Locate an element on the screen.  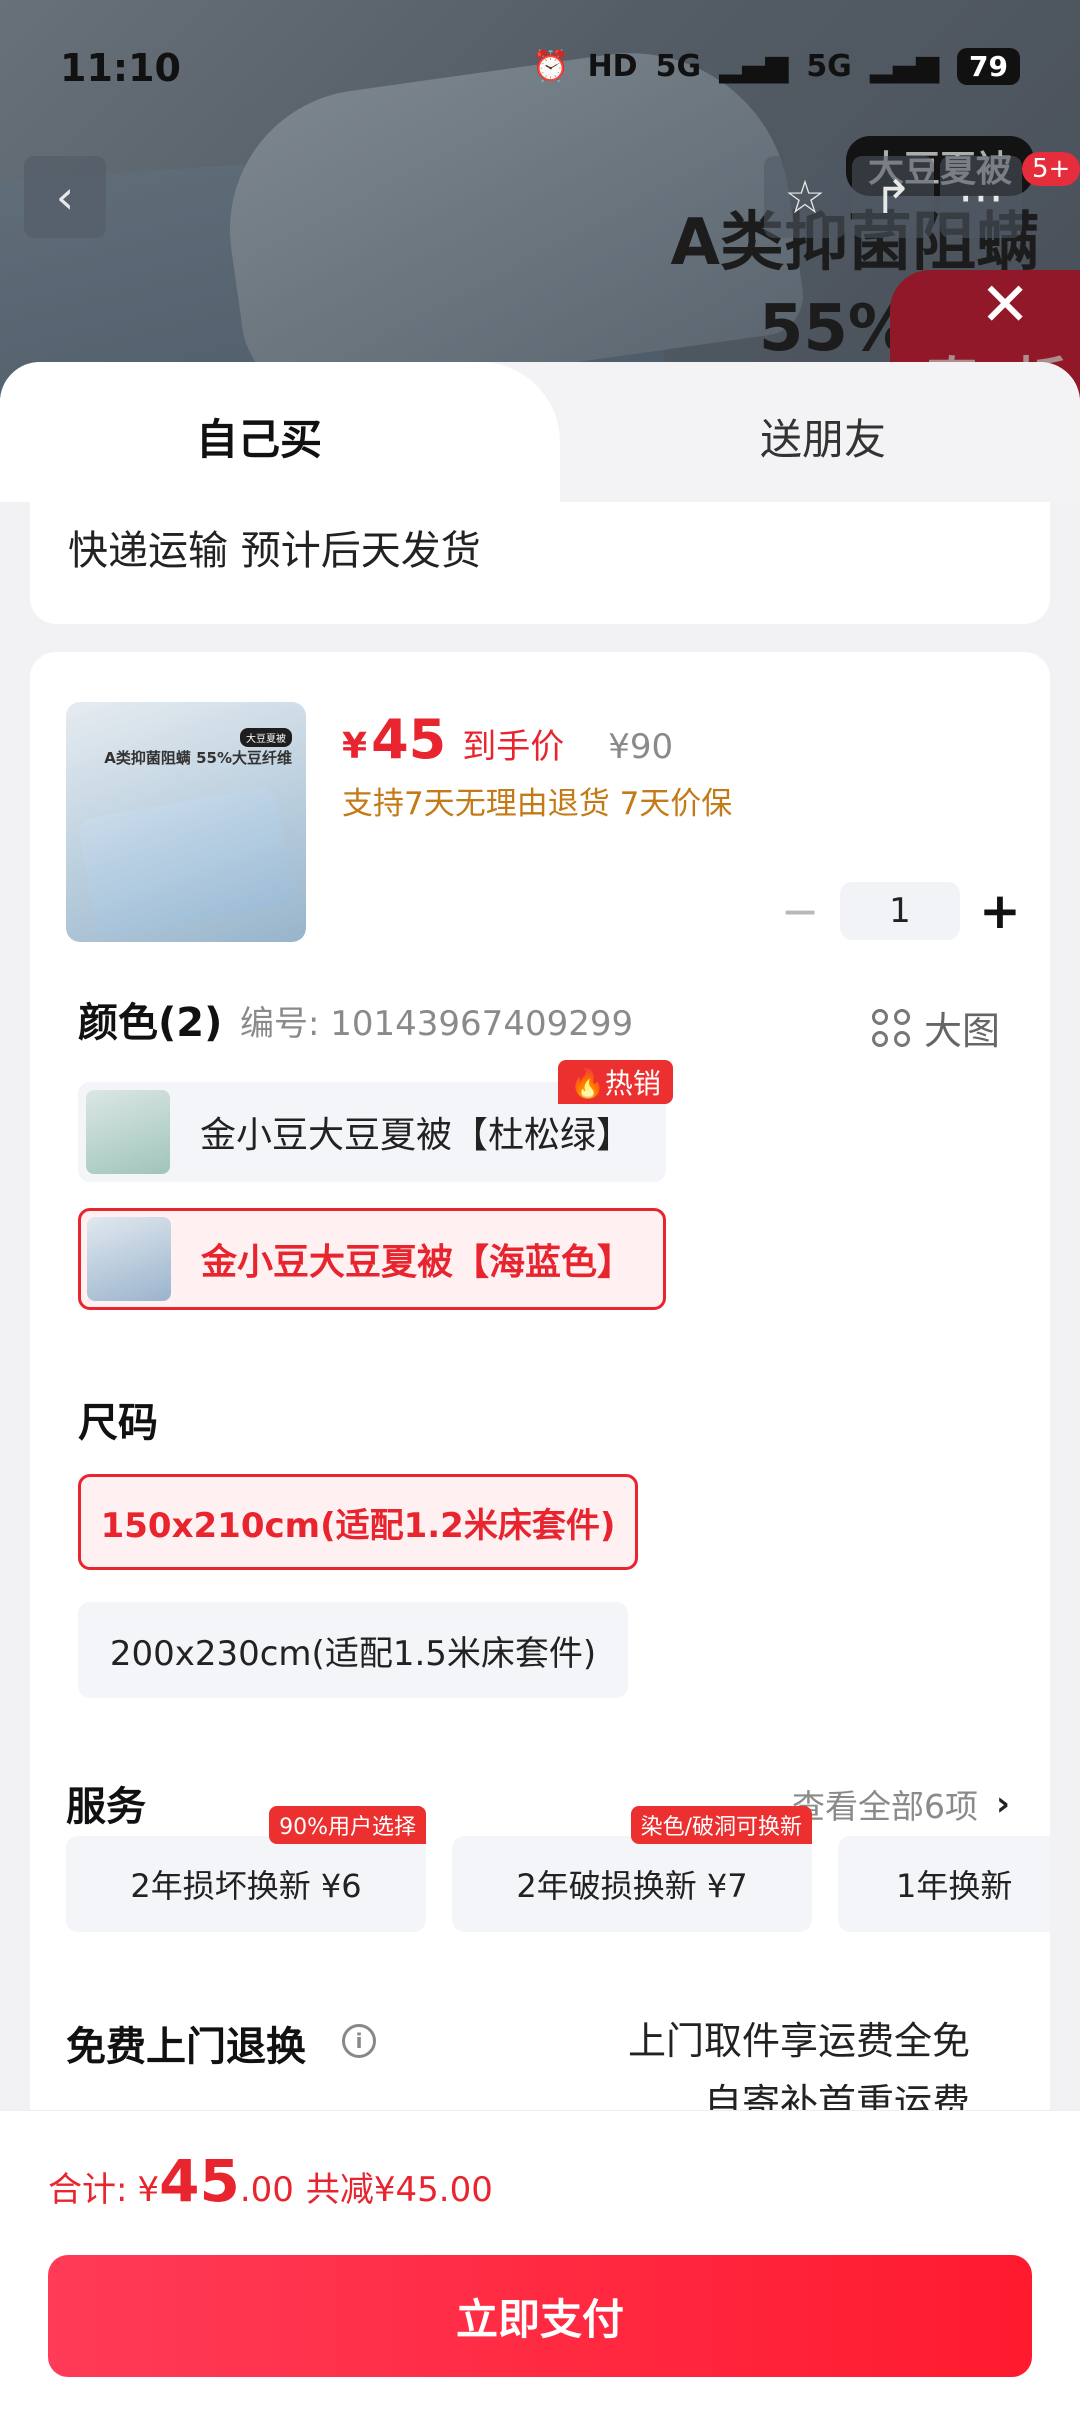
purchase-tabs: 送朋友 自己买 is located at coordinates (540, 432).